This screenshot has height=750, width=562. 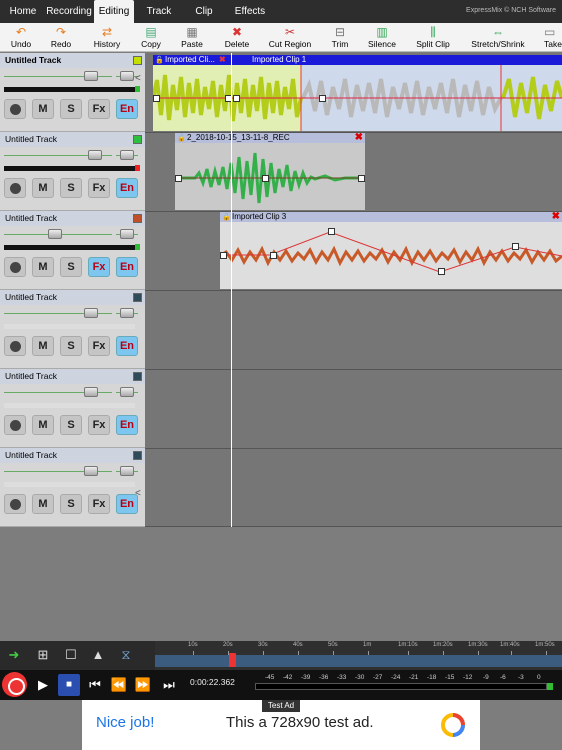 I want to click on metronome-icon: ▲, so click(x=98, y=655).